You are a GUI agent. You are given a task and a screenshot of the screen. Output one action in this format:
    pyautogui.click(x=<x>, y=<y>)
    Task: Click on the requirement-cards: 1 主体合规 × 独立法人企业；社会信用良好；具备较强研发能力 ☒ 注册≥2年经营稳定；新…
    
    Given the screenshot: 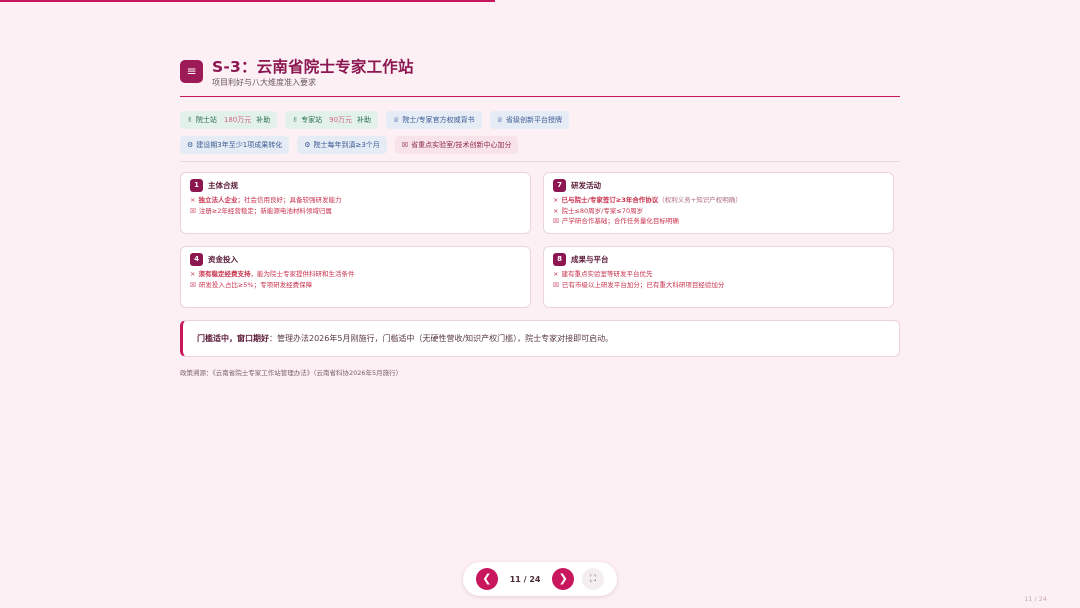 What is the action you would take?
    pyautogui.click(x=540, y=240)
    